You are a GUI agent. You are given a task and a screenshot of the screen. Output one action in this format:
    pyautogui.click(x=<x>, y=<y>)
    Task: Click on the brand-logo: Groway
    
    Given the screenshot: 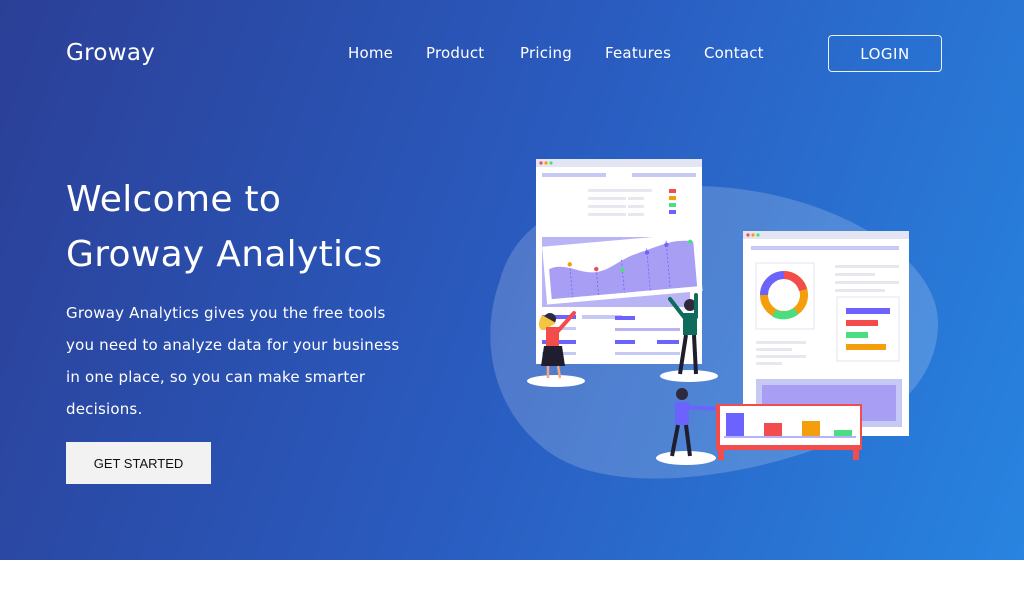 What is the action you would take?
    pyautogui.click(x=110, y=53)
    